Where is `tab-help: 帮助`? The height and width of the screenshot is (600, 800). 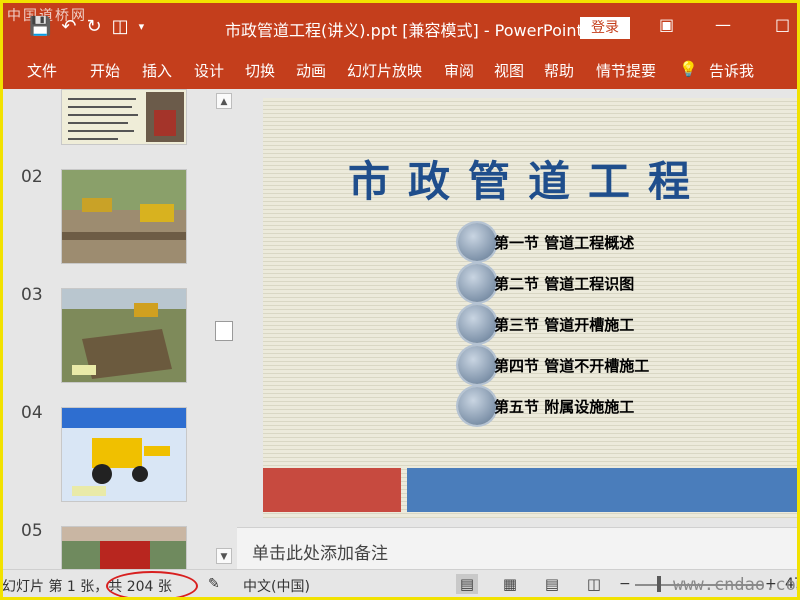
tab-help: 帮助 is located at coordinates (559, 70).